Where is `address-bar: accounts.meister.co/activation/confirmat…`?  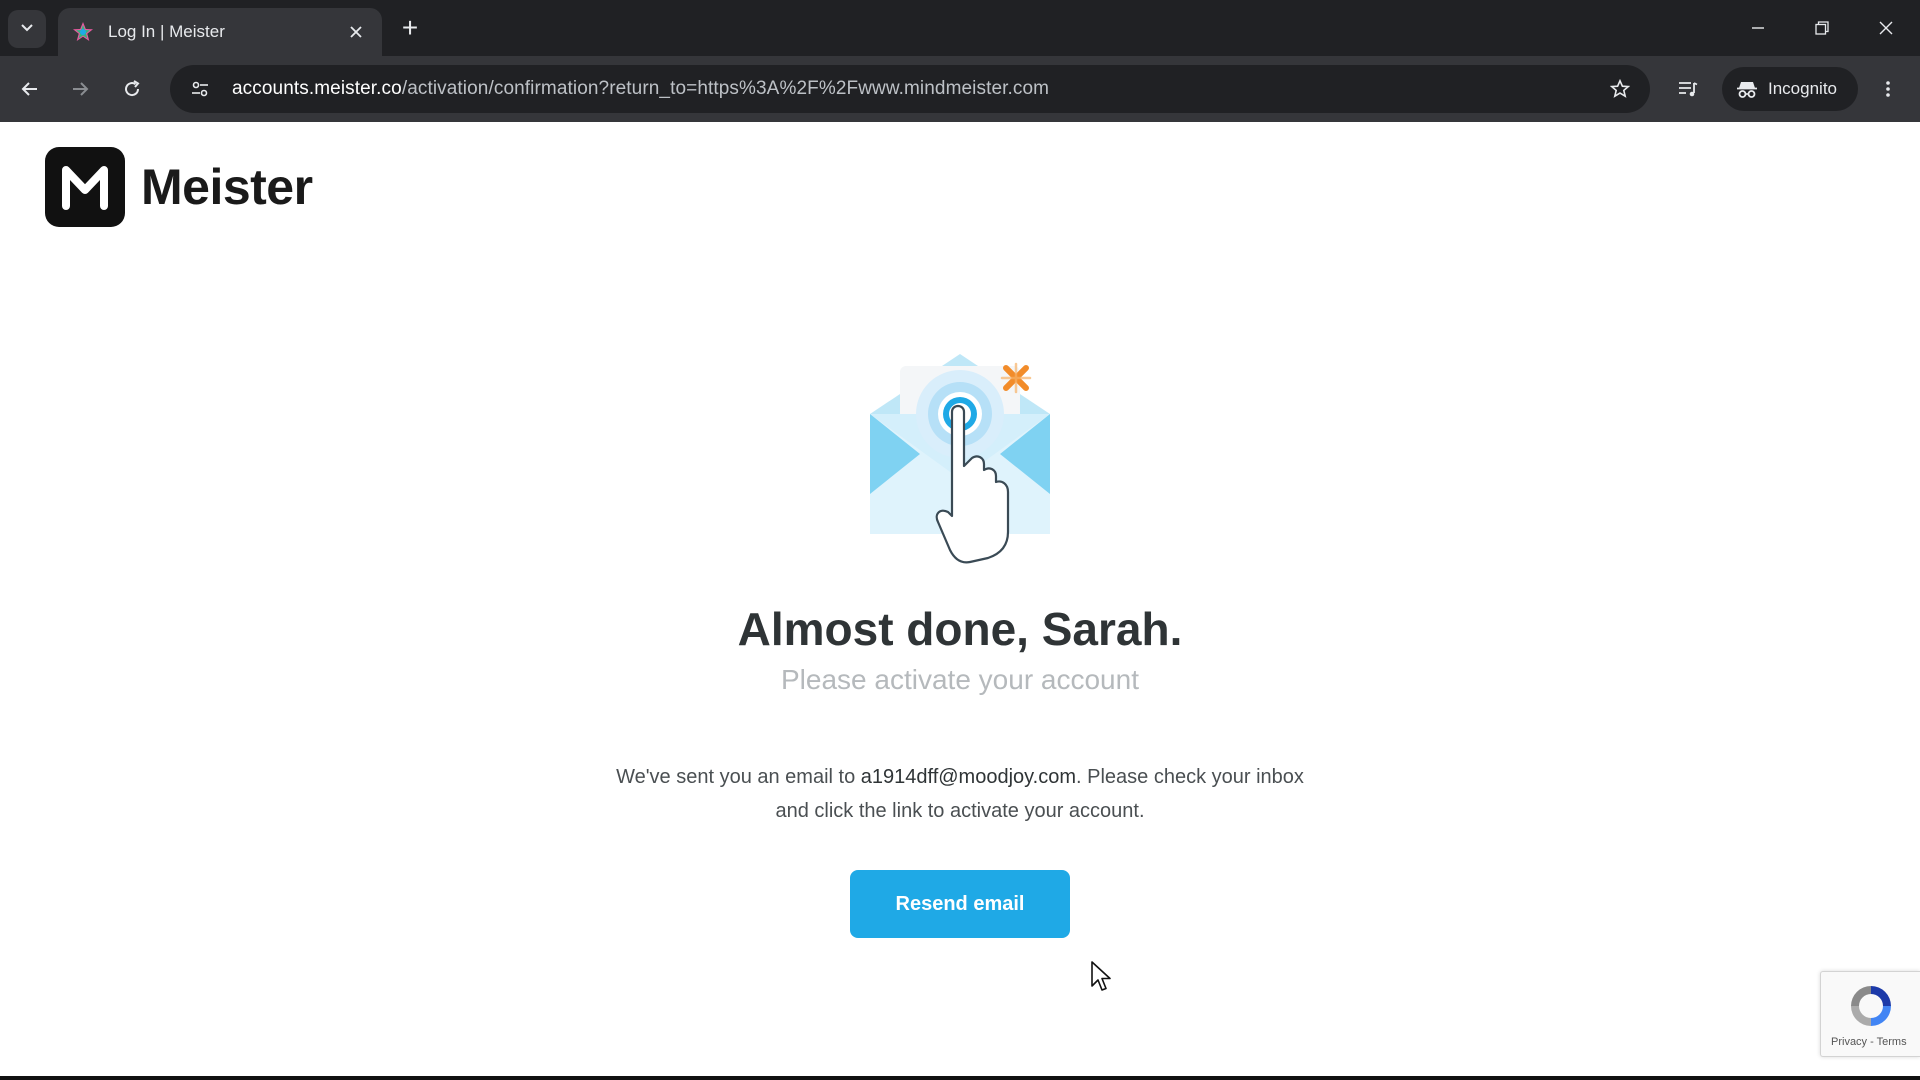 address-bar: accounts.meister.co/activation/confirmat… is located at coordinates (910, 89).